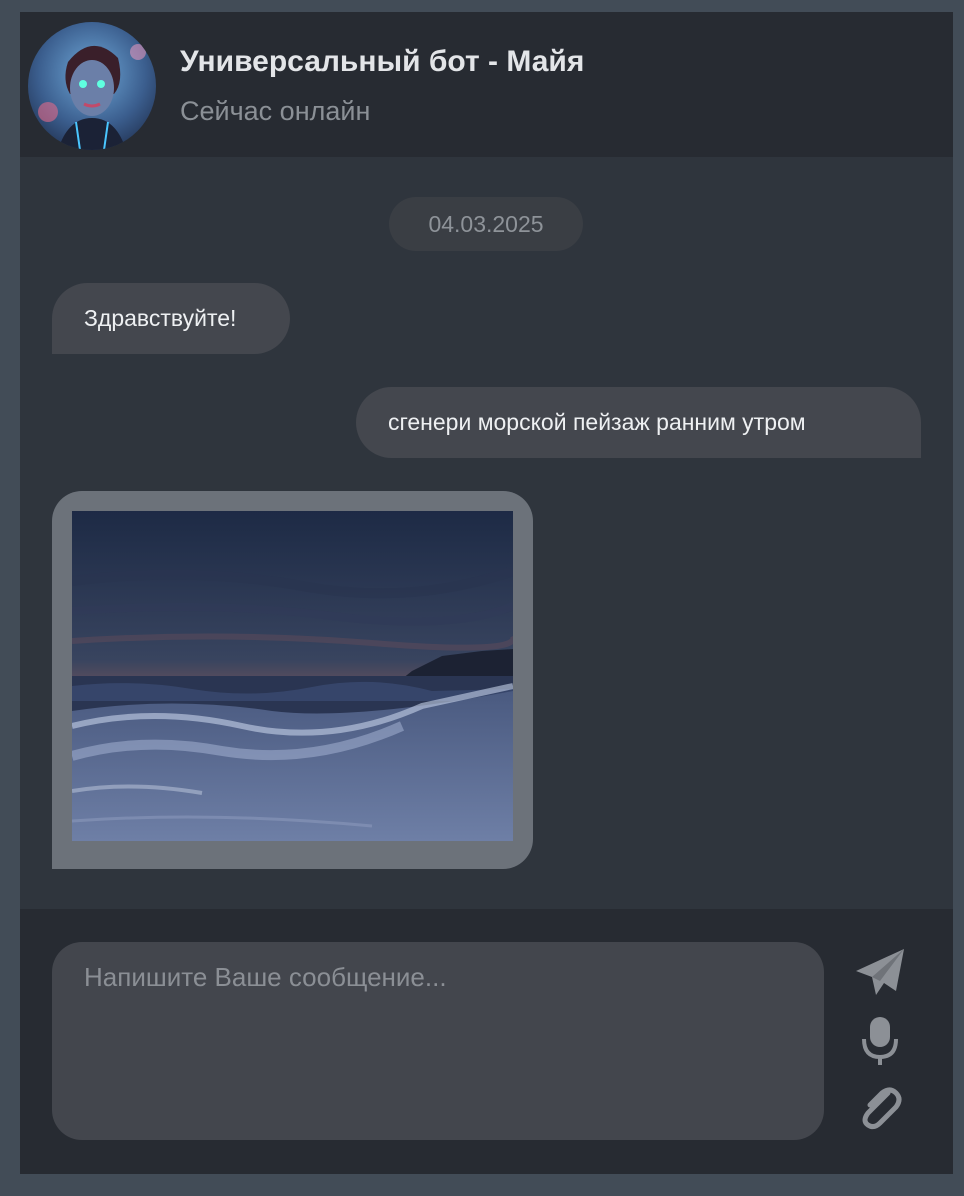 The height and width of the screenshot is (1196, 964). I want to click on microphone-icon, so click(880, 1041).